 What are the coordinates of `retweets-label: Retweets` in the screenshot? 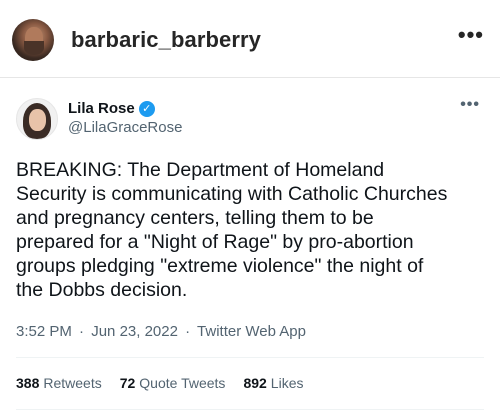 It's located at (72, 383).